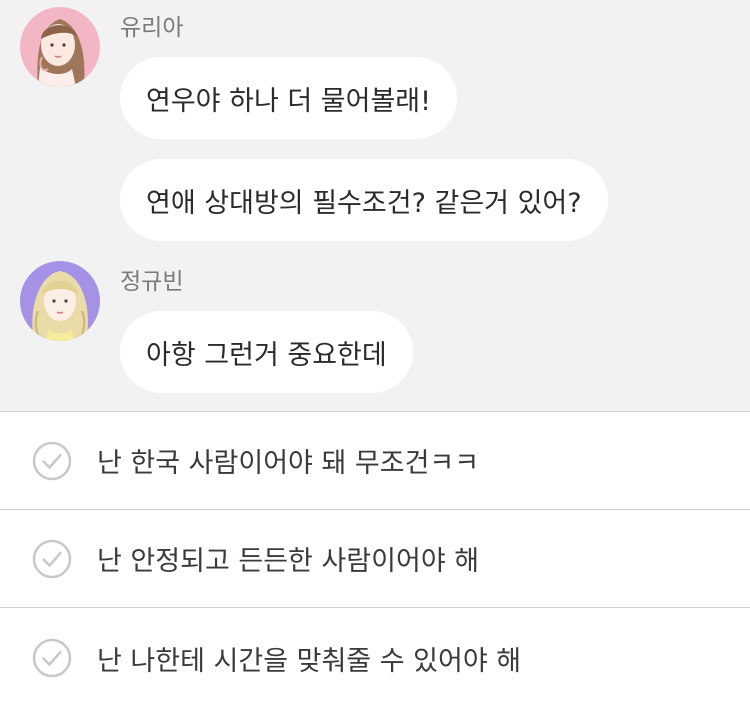 The height and width of the screenshot is (707, 750). I want to click on sender-name: 유리아, so click(152, 28).